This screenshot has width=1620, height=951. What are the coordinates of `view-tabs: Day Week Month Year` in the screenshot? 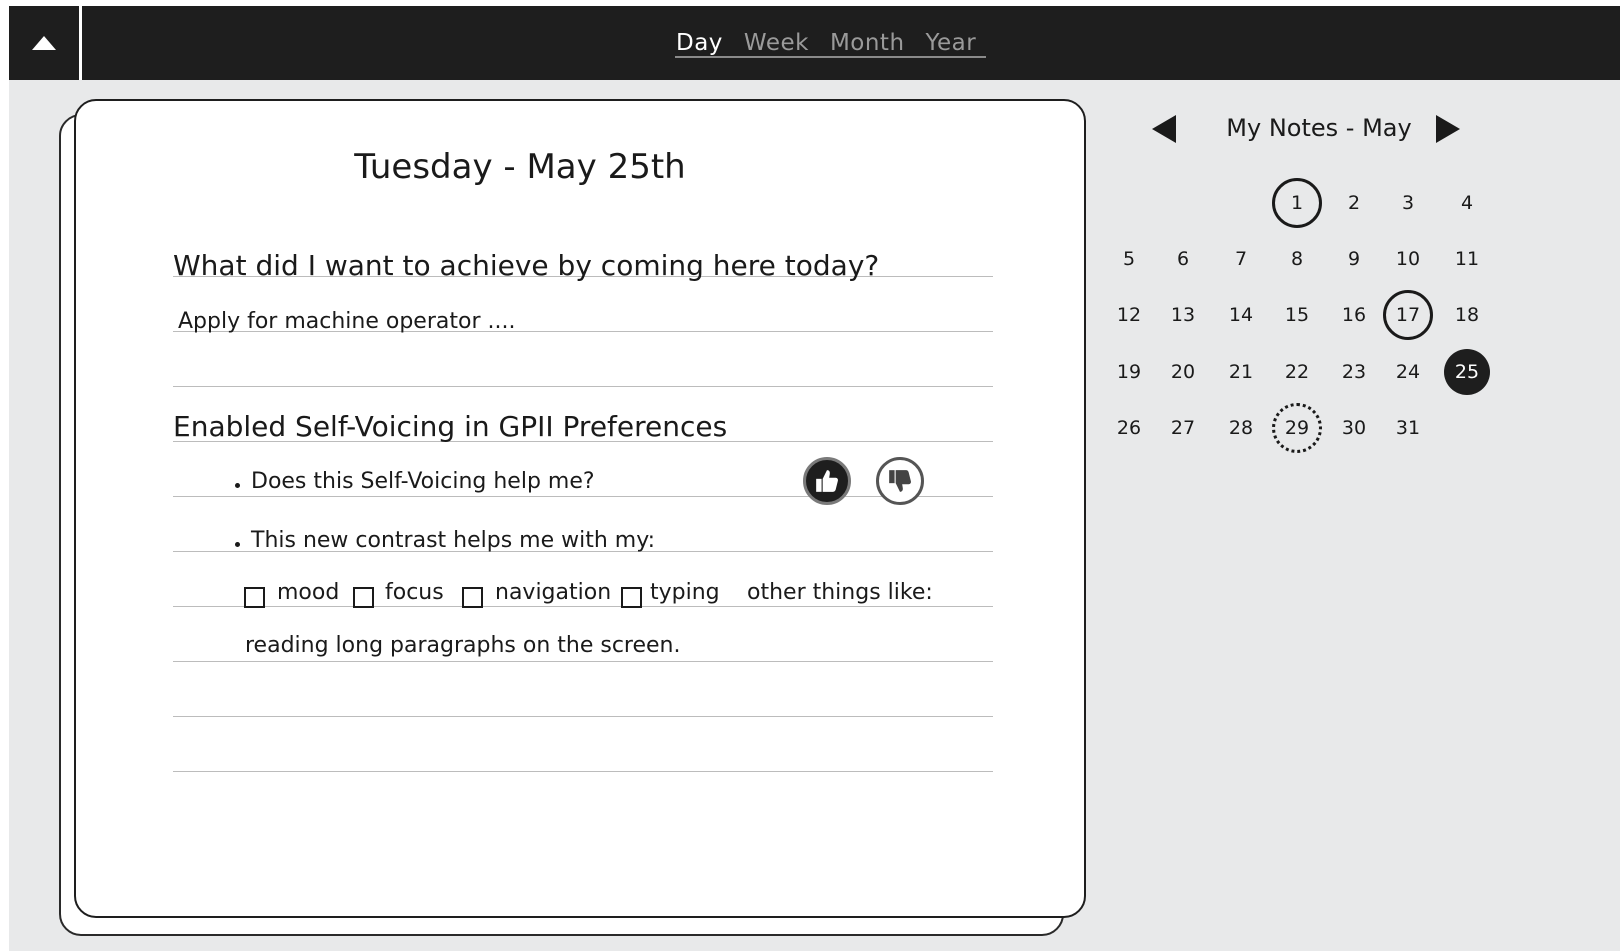 It's located at (826, 43).